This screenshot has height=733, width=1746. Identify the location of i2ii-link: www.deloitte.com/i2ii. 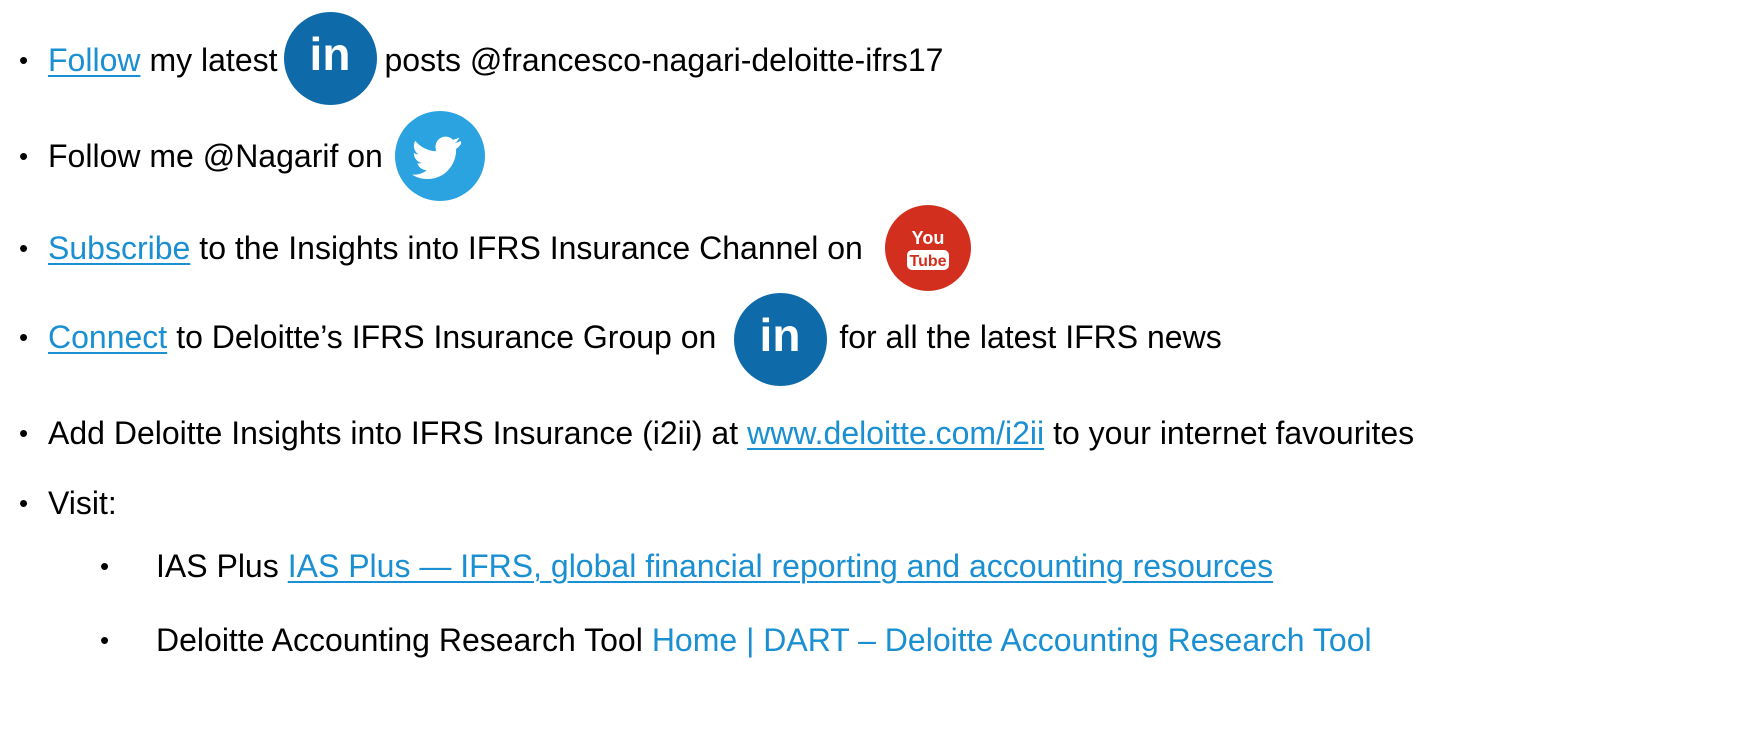
(895, 433).